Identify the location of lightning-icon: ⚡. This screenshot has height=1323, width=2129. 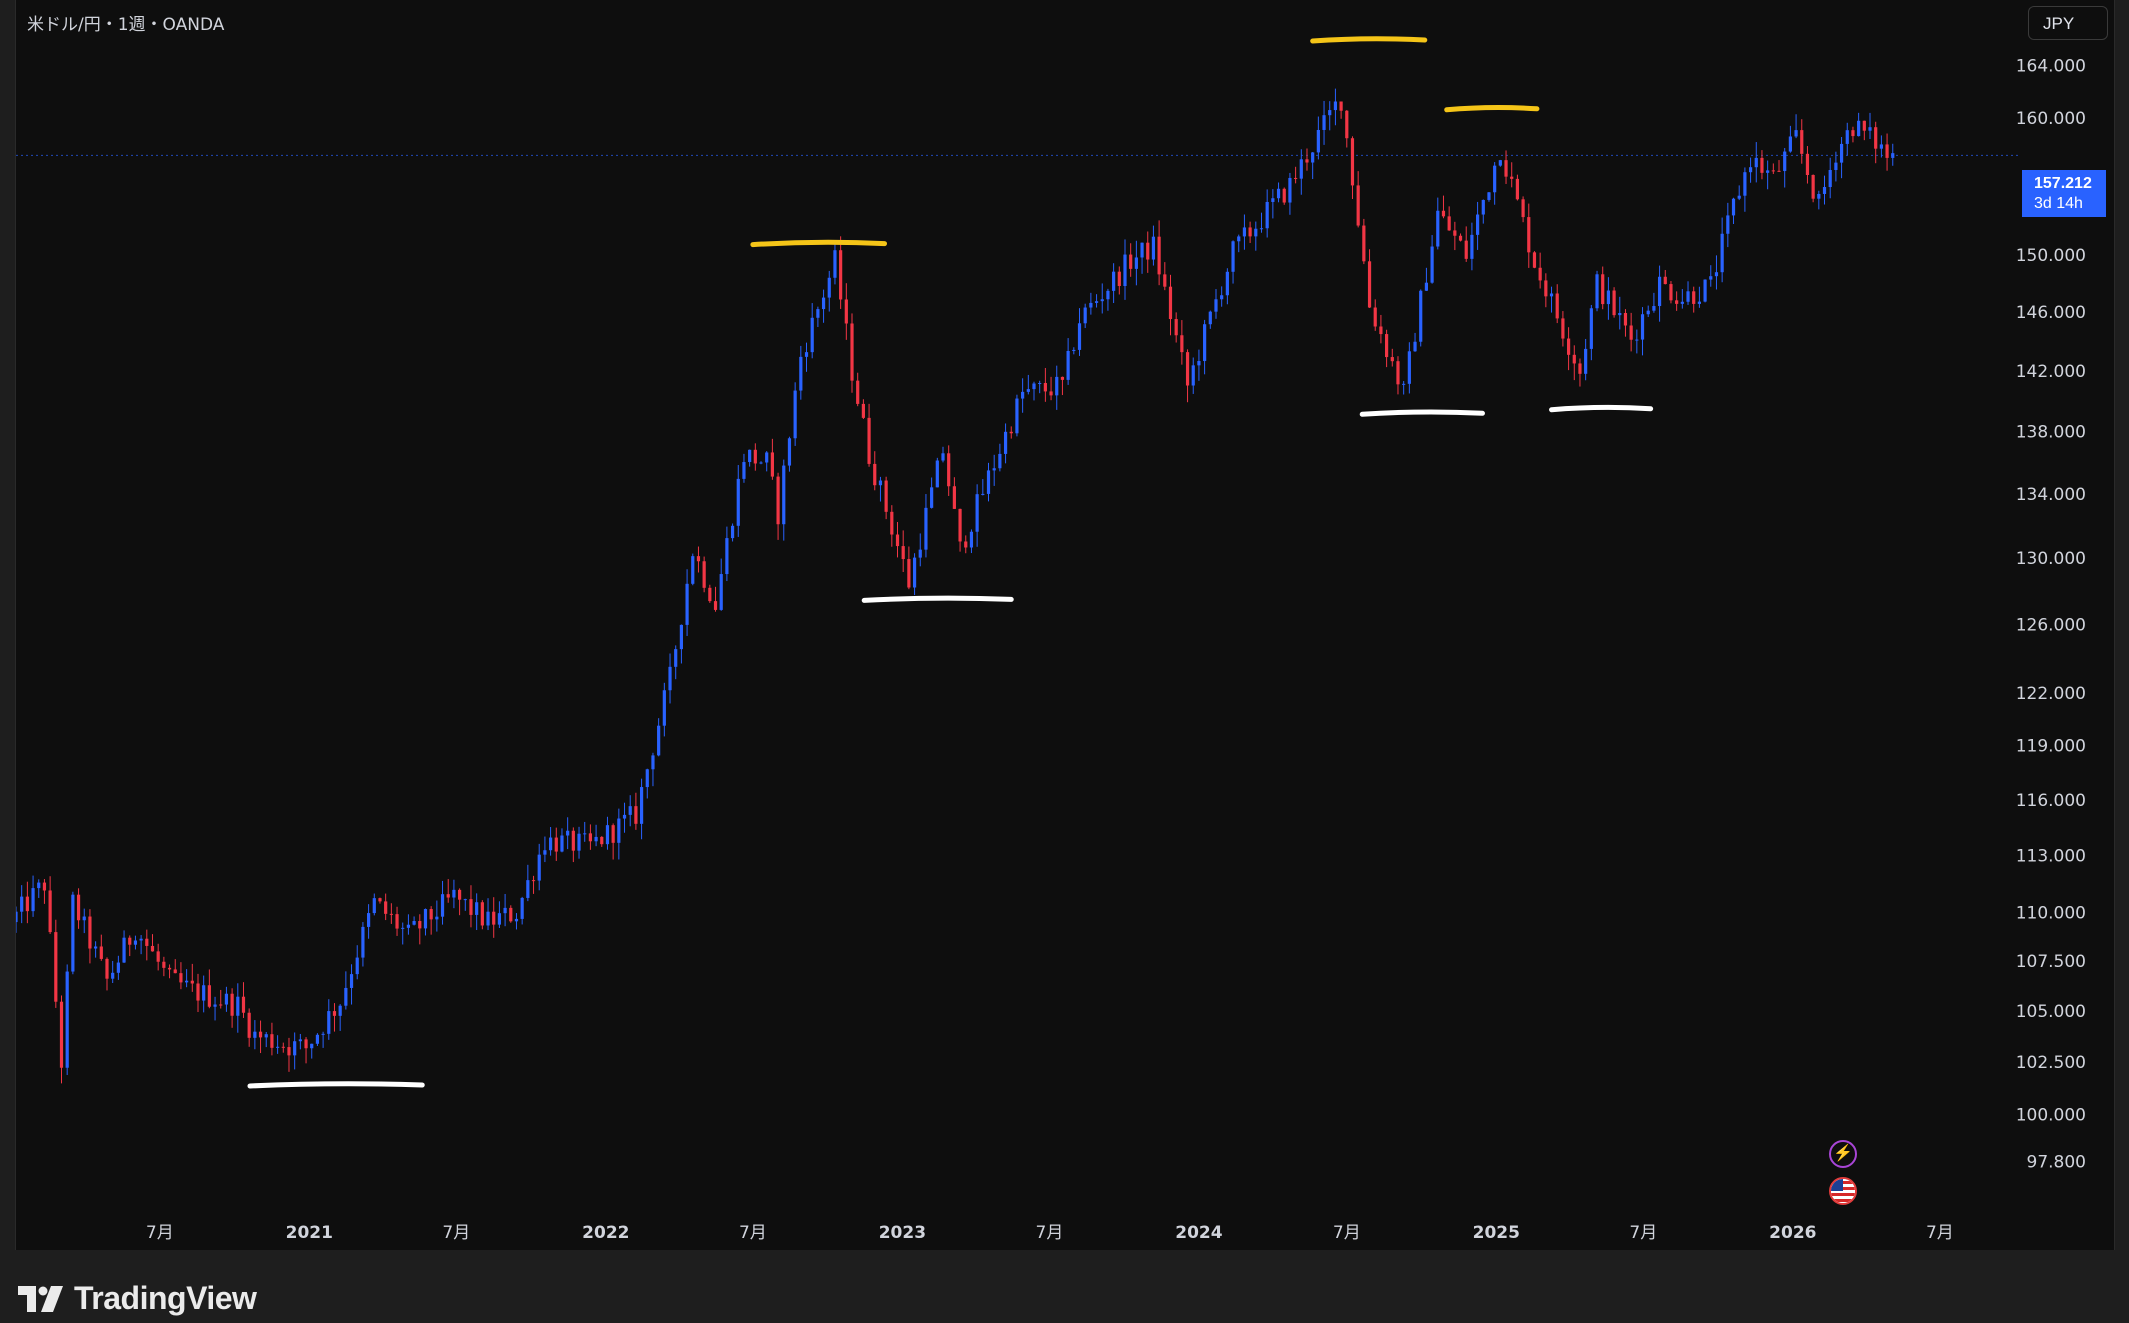
(1843, 1154).